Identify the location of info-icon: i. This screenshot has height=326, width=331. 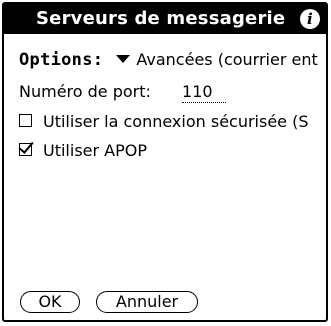
(310, 19).